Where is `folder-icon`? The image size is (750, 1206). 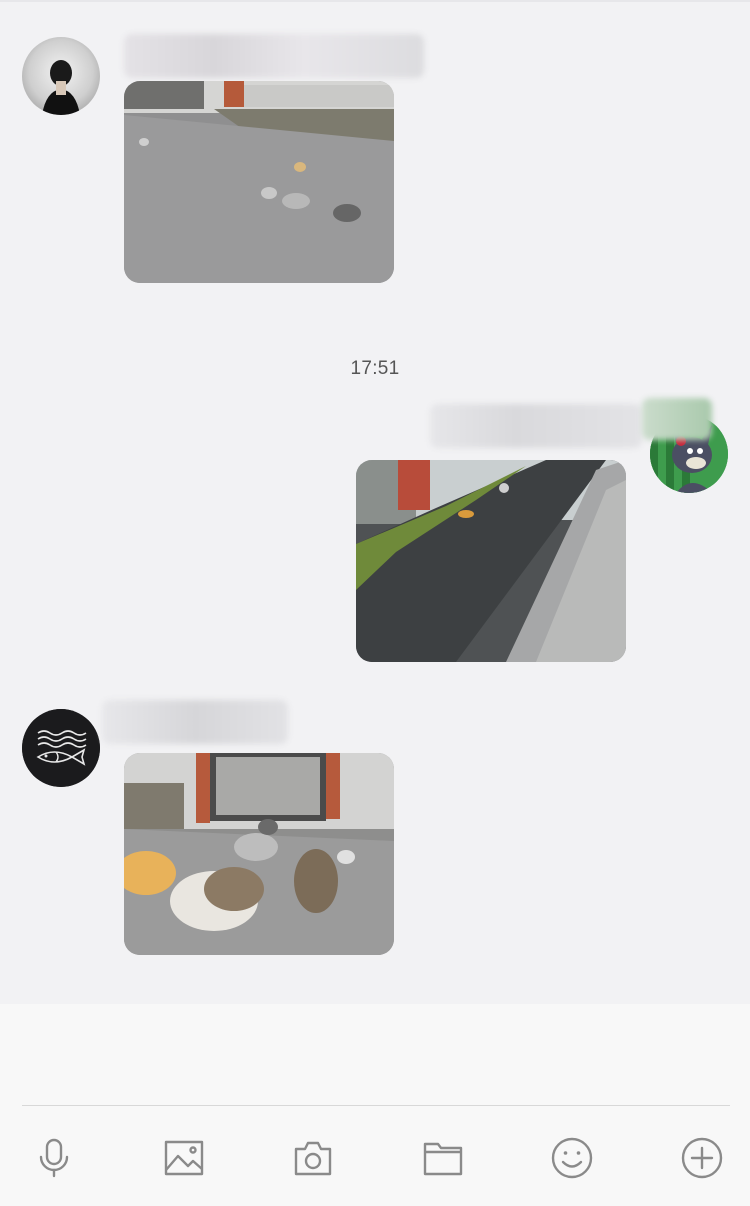
folder-icon is located at coordinates (443, 1158).